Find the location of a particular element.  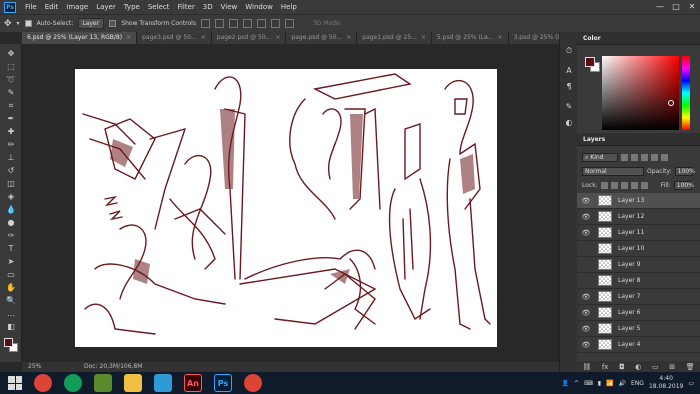

pen-tool-icon: ✑ is located at coordinates (11, 235).